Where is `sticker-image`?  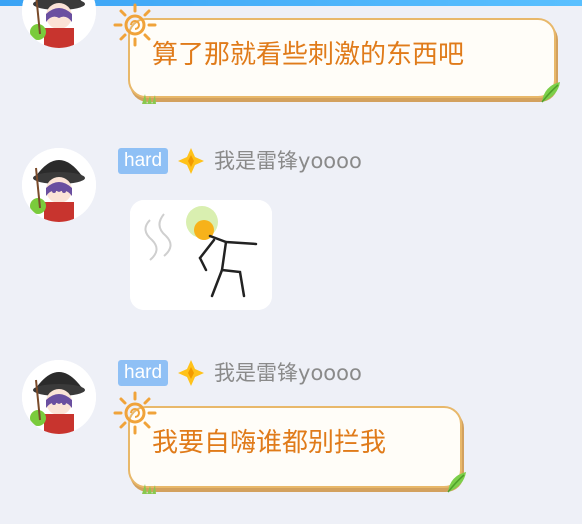 sticker-image is located at coordinates (201, 255).